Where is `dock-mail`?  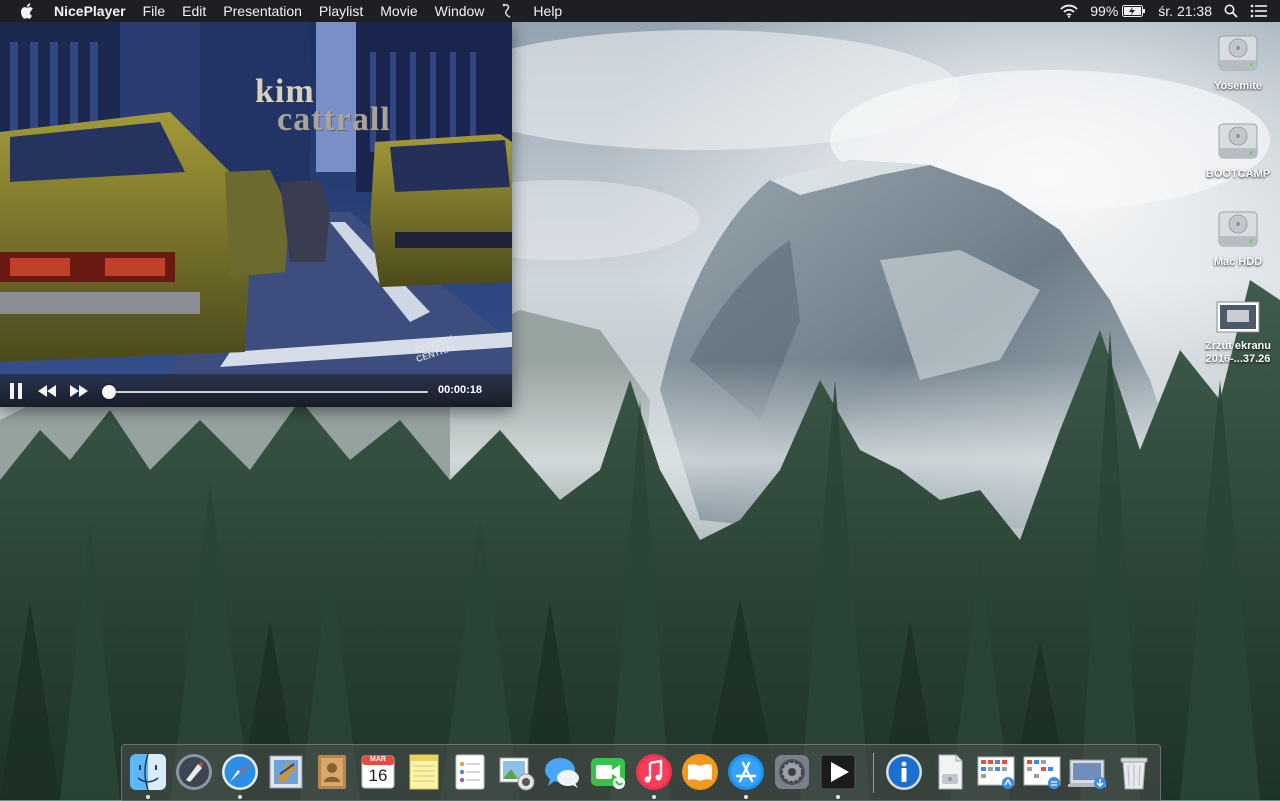
dock-mail is located at coordinates (286, 772).